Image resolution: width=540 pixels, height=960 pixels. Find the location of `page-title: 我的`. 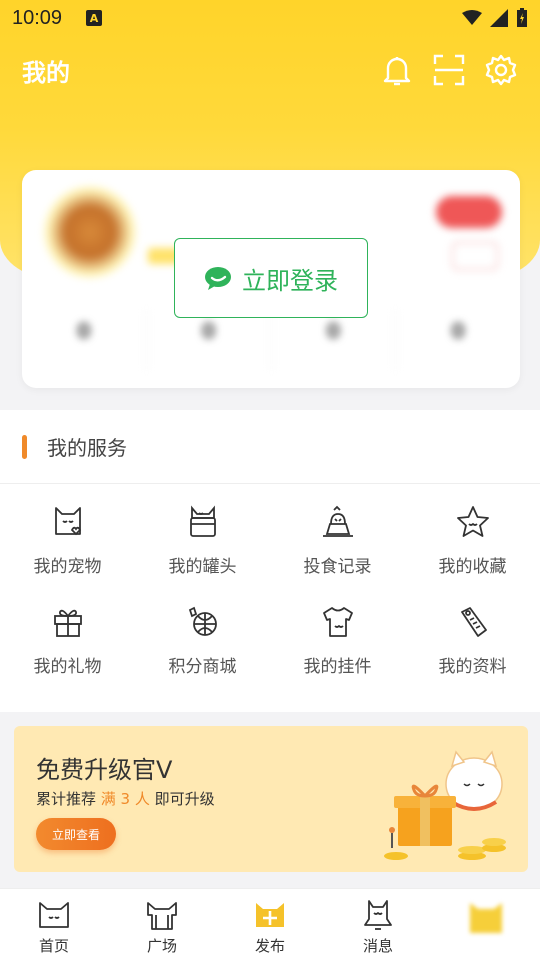

page-title: 我的 is located at coordinates (46, 72).